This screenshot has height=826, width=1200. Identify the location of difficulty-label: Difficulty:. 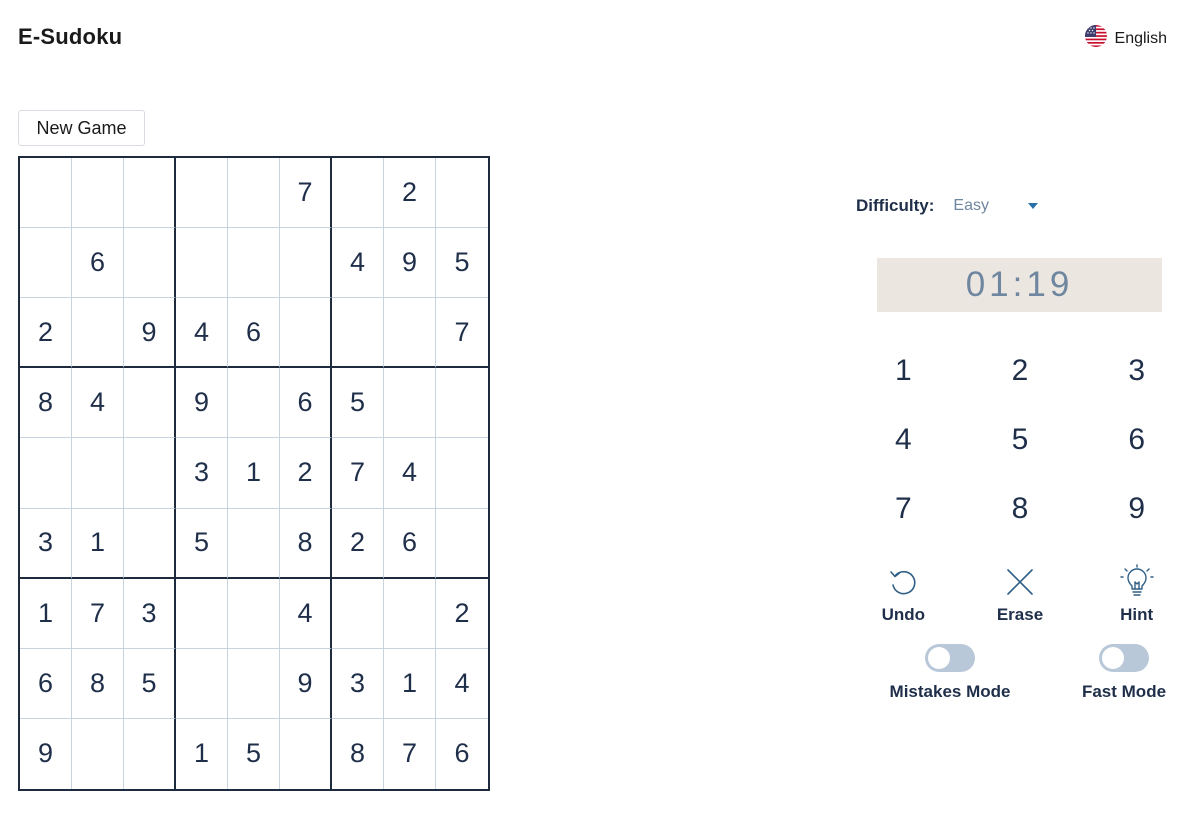
(895, 205).